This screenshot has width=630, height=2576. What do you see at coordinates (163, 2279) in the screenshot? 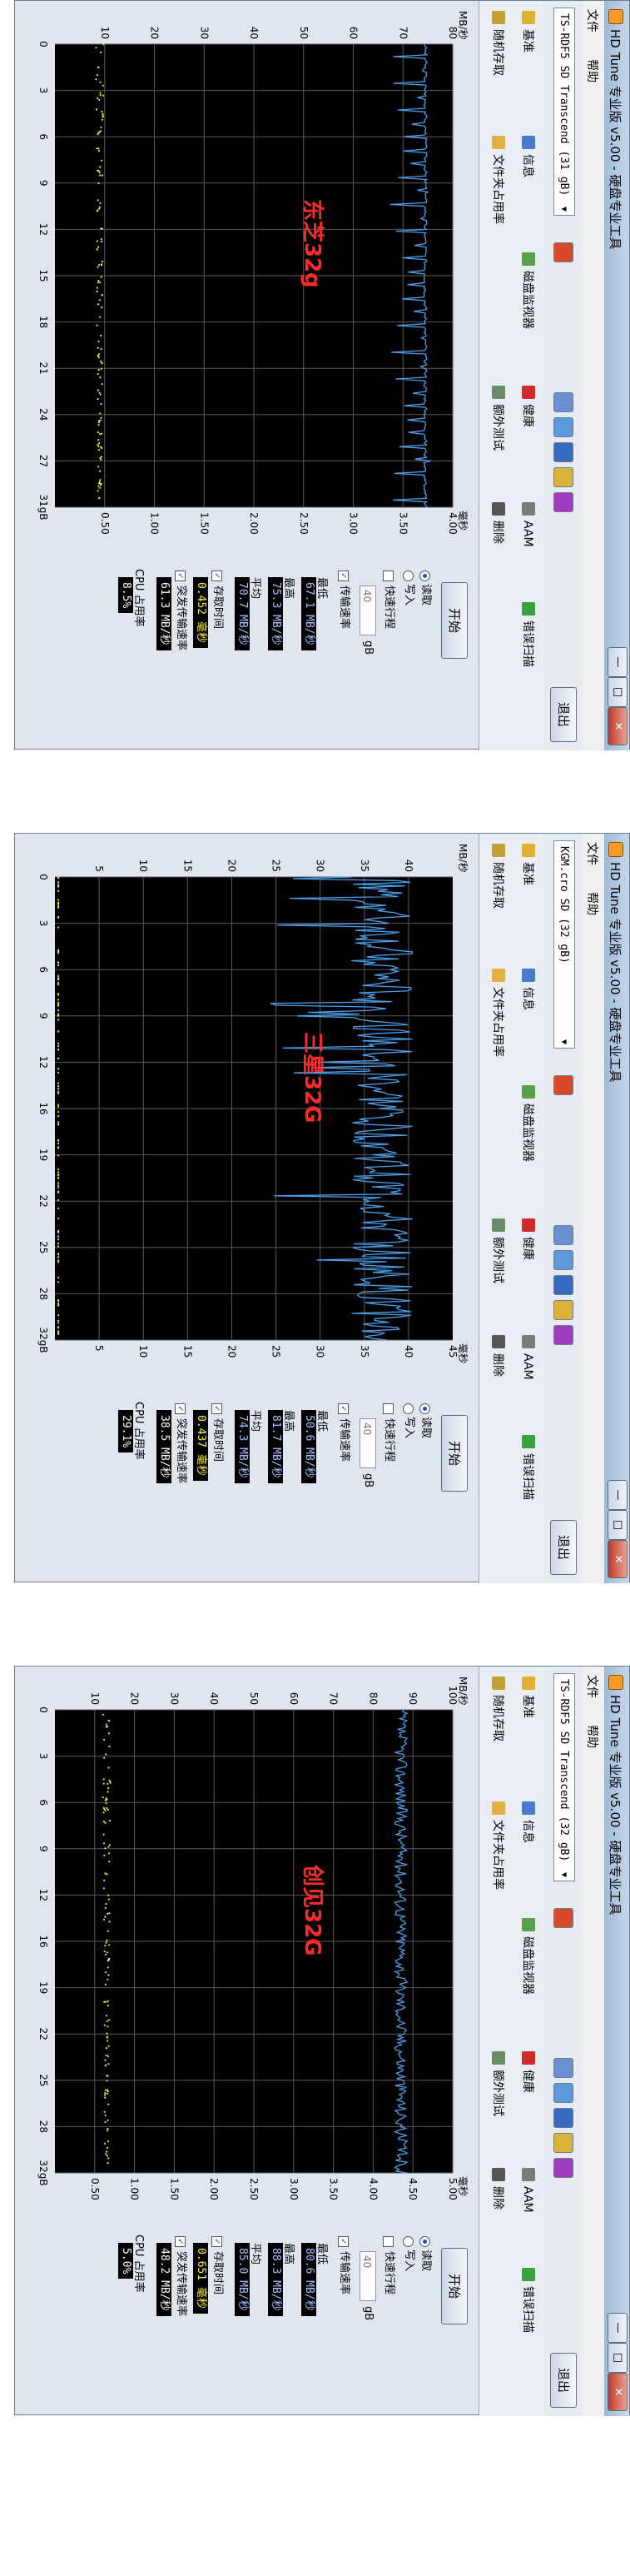
I see `burst-rate-value: 48.2 MB/秒` at bounding box center [163, 2279].